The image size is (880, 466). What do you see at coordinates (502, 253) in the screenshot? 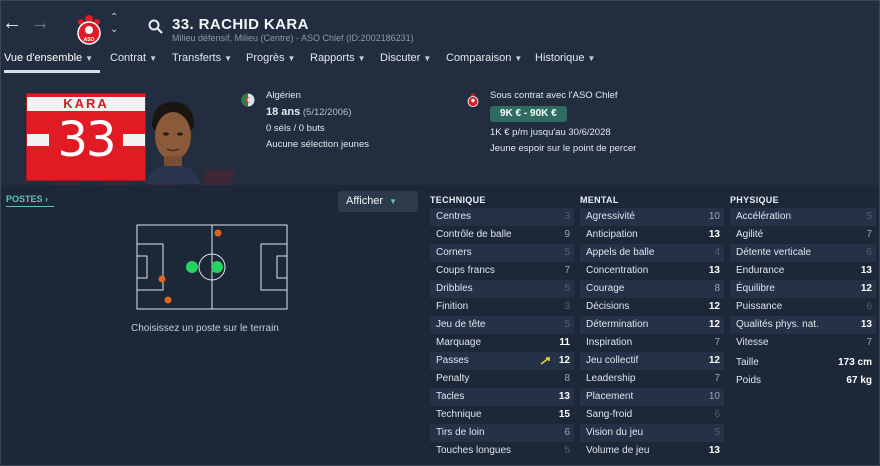
I see `attr-row: Corners 5` at bounding box center [502, 253].